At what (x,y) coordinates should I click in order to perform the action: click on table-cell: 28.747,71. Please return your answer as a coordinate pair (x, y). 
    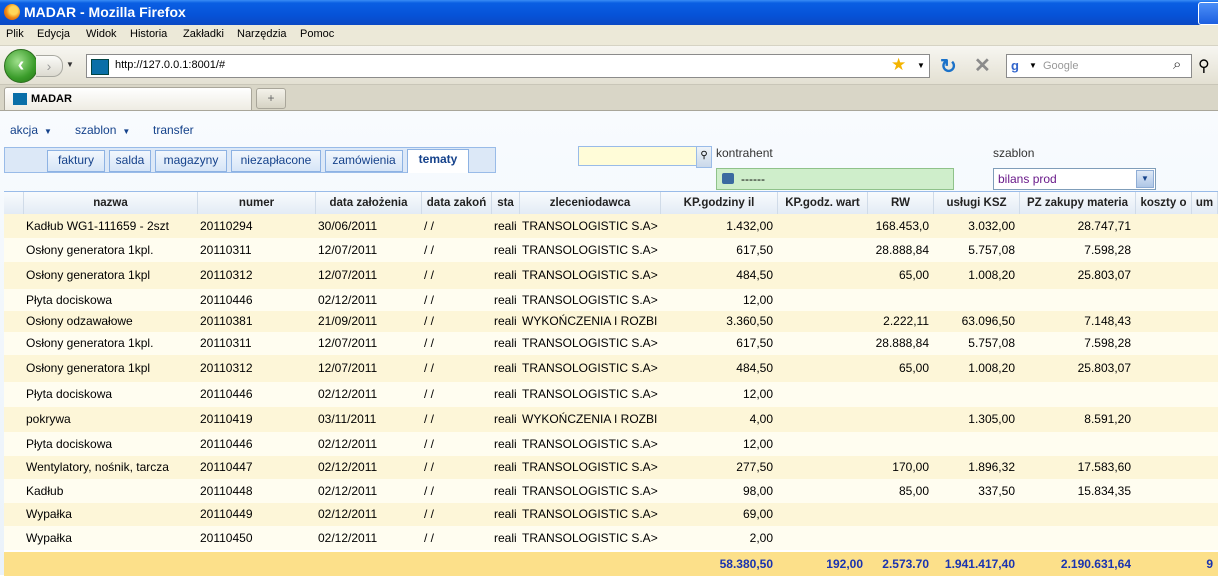
    Looking at the image, I should click on (1104, 226).